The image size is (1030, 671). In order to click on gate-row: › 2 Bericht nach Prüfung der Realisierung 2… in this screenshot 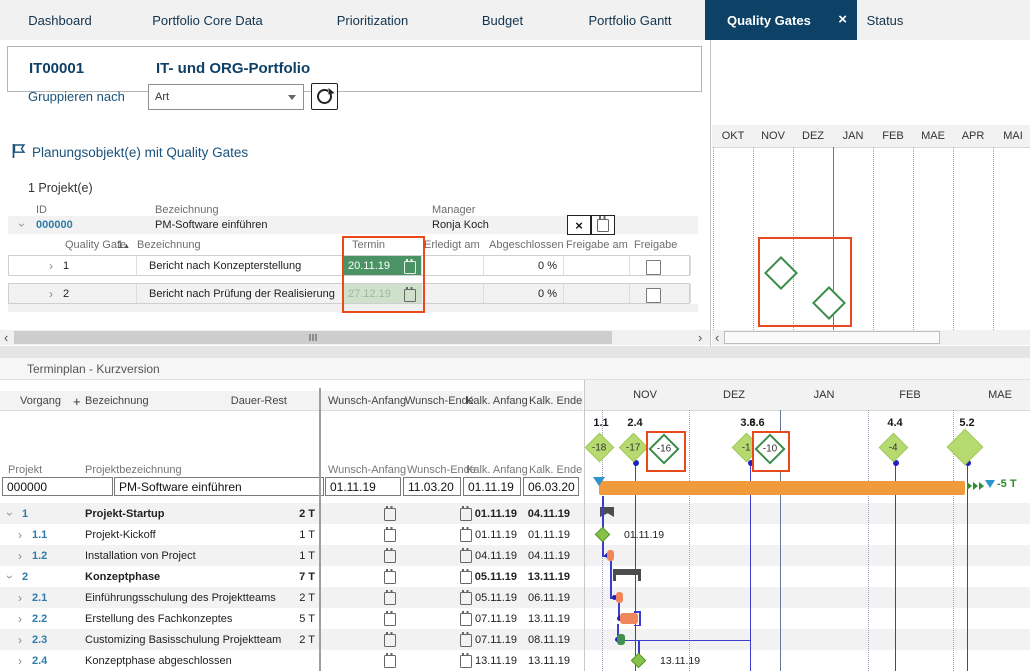, I will do `click(349, 293)`.